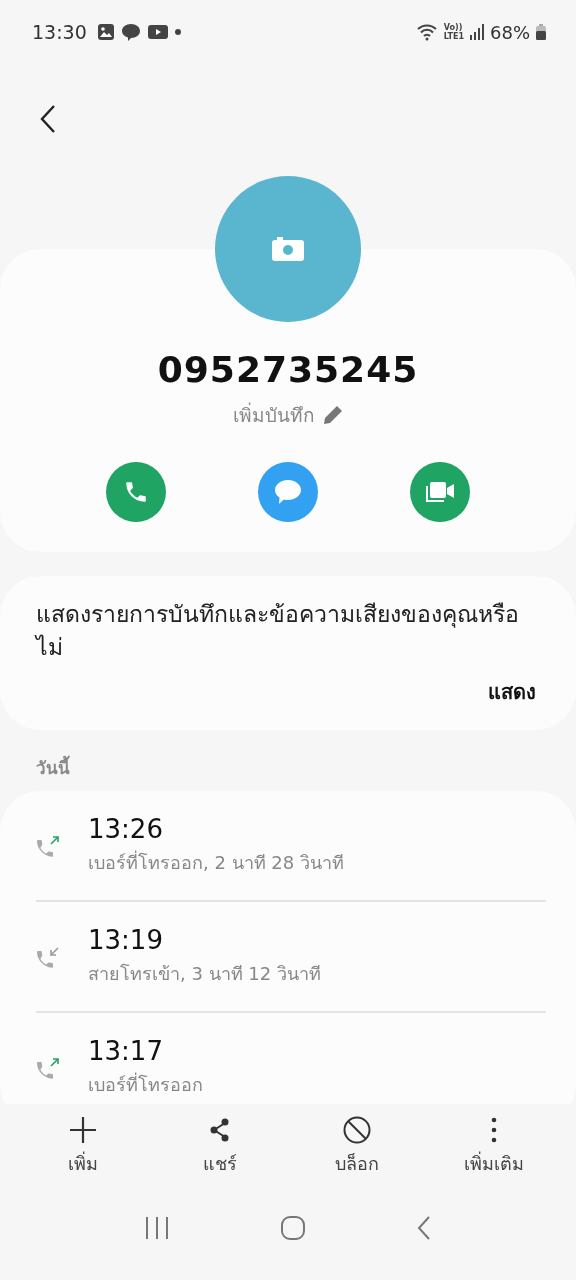 The image size is (576, 1280). Describe the element at coordinates (274, 415) in the screenshot. I see `add-note-link: เพิ่มบันทึก` at that location.